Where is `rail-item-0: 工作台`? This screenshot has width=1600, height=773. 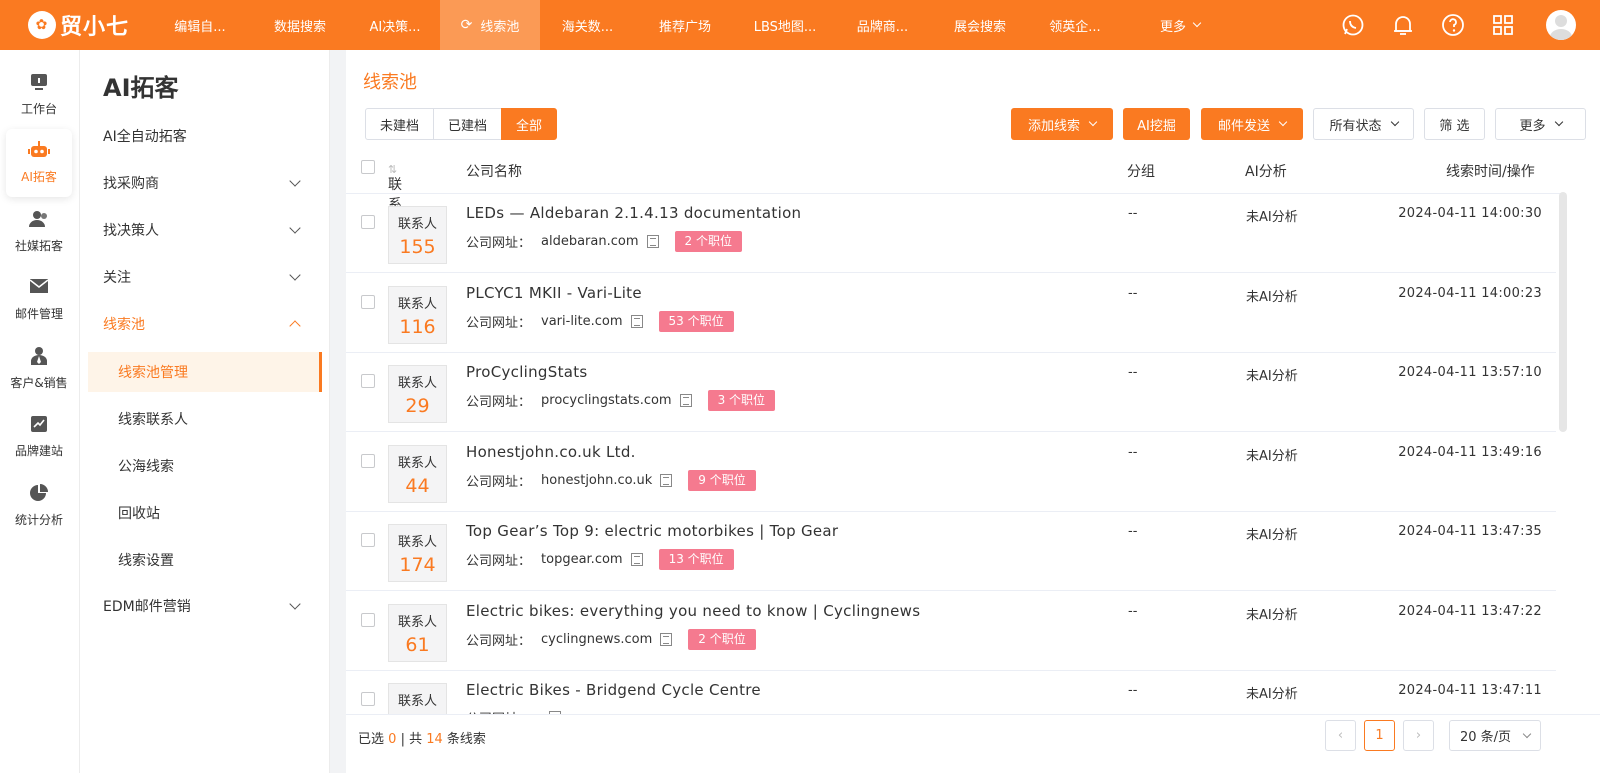
rail-item-0: 工作台 is located at coordinates (39, 94).